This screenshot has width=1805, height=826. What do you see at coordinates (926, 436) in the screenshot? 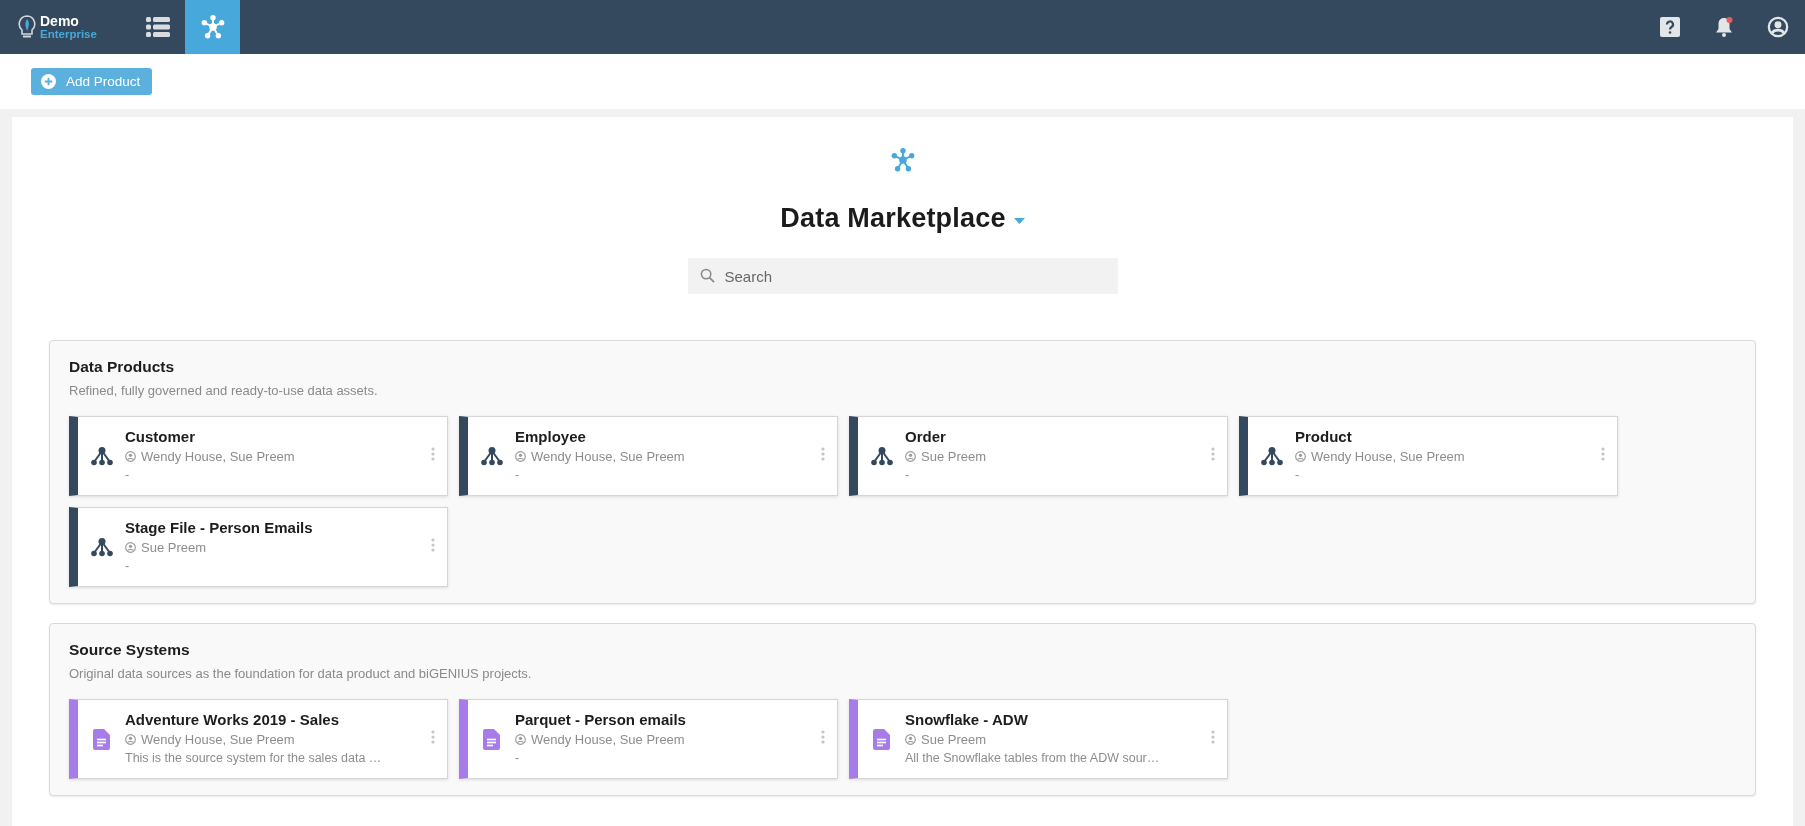
I see `card-title: Order` at bounding box center [926, 436].